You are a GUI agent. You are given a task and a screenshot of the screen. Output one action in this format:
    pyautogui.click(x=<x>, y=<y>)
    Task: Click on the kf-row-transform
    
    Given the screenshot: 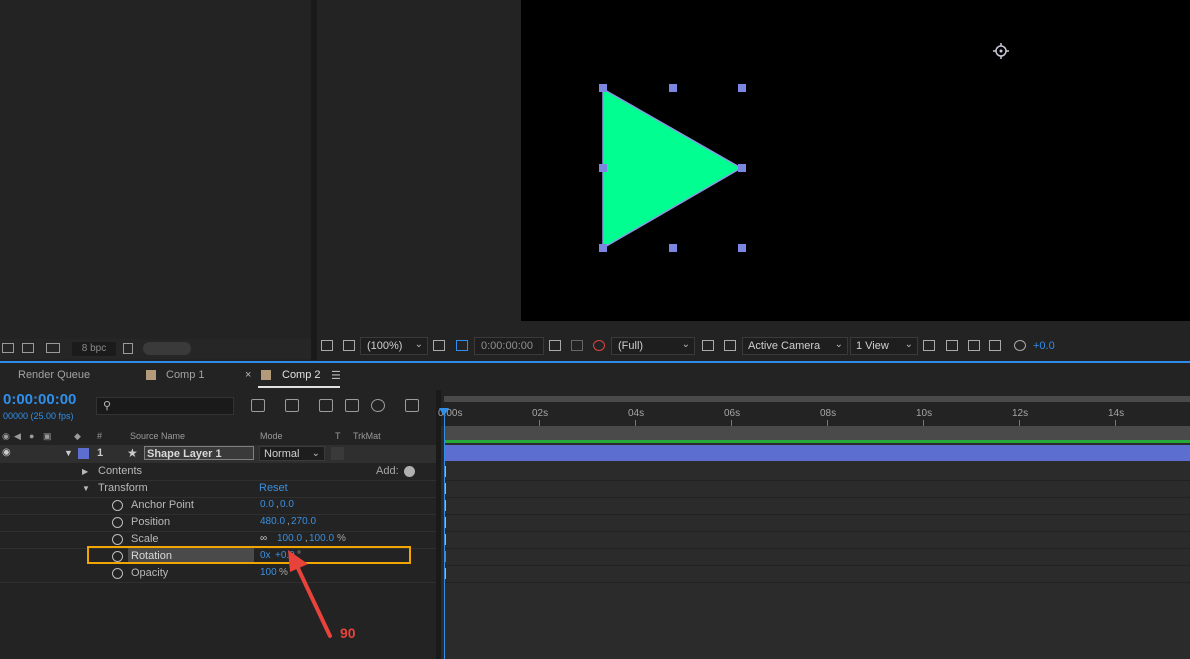 What is the action you would take?
    pyautogui.click(x=817, y=489)
    